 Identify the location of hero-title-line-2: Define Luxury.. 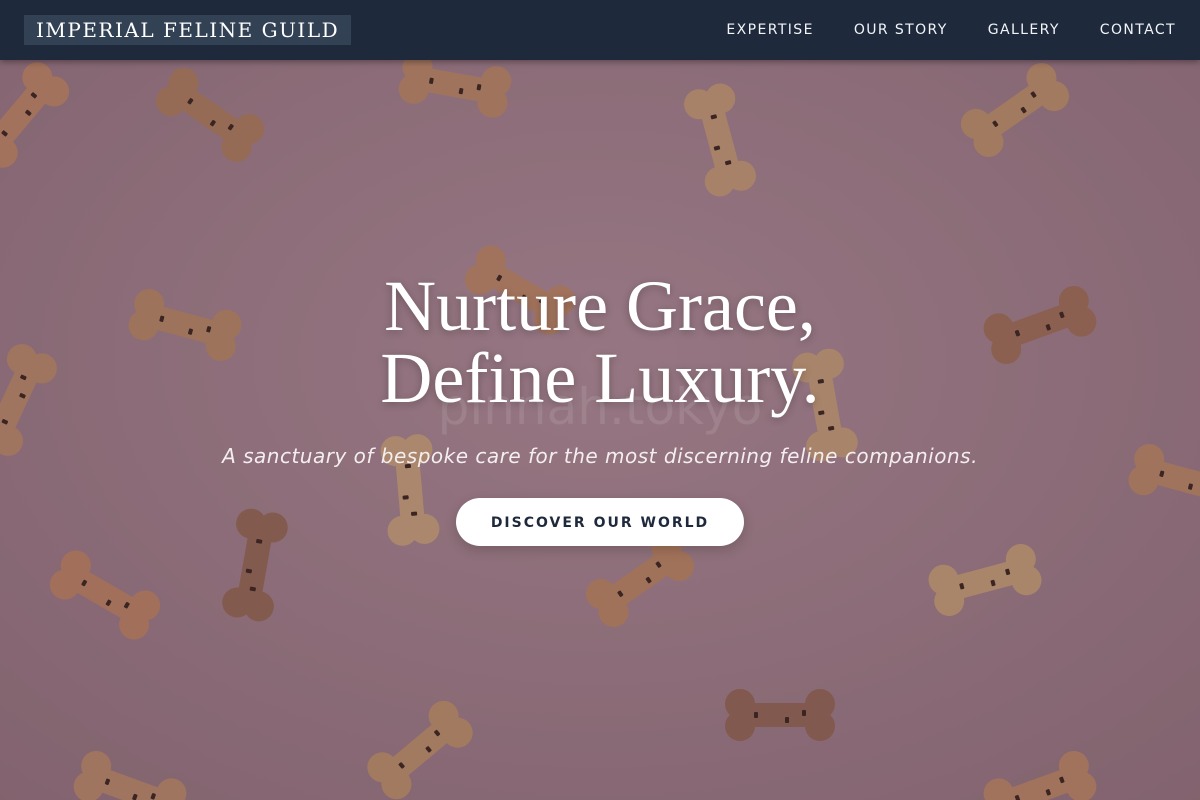
(600, 378).